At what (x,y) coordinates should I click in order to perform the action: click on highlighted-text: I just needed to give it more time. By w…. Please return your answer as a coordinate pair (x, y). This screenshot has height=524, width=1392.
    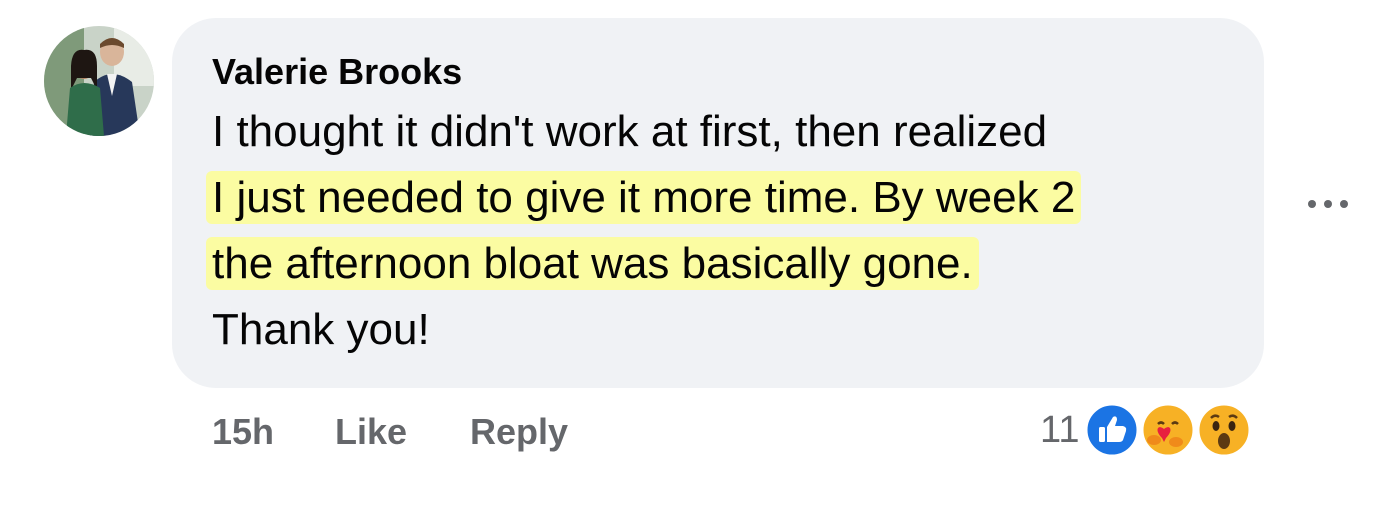
    Looking at the image, I should click on (644, 197).